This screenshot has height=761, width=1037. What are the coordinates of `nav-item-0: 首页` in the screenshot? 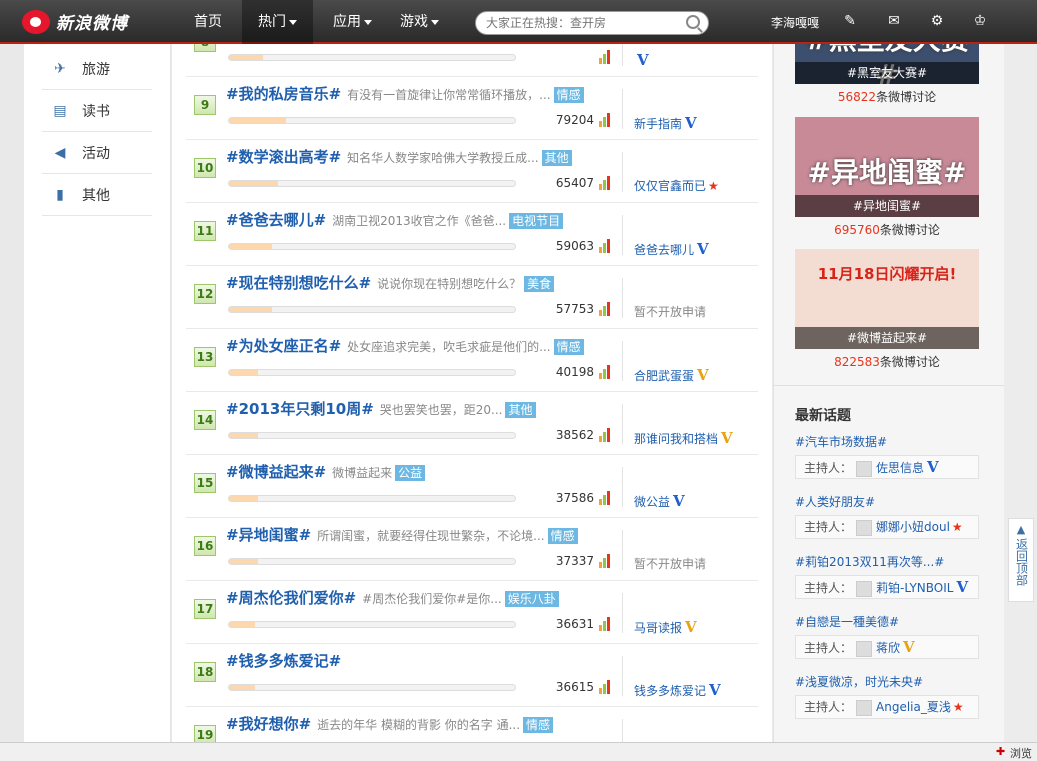 It's located at (208, 22).